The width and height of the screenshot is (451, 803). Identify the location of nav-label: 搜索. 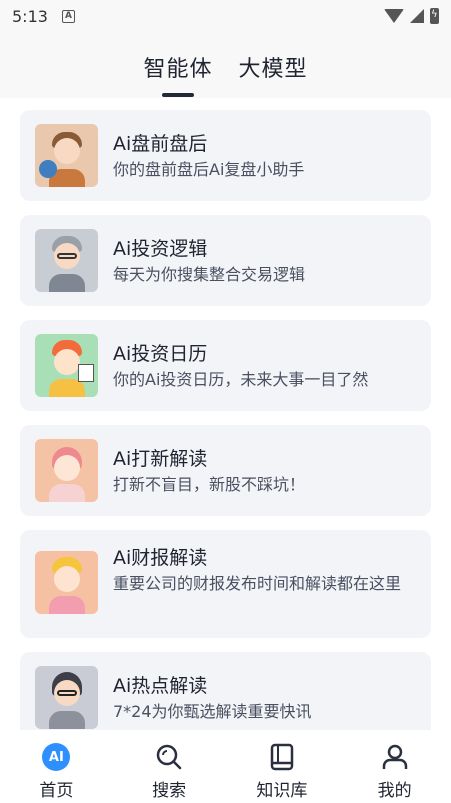
(169, 791).